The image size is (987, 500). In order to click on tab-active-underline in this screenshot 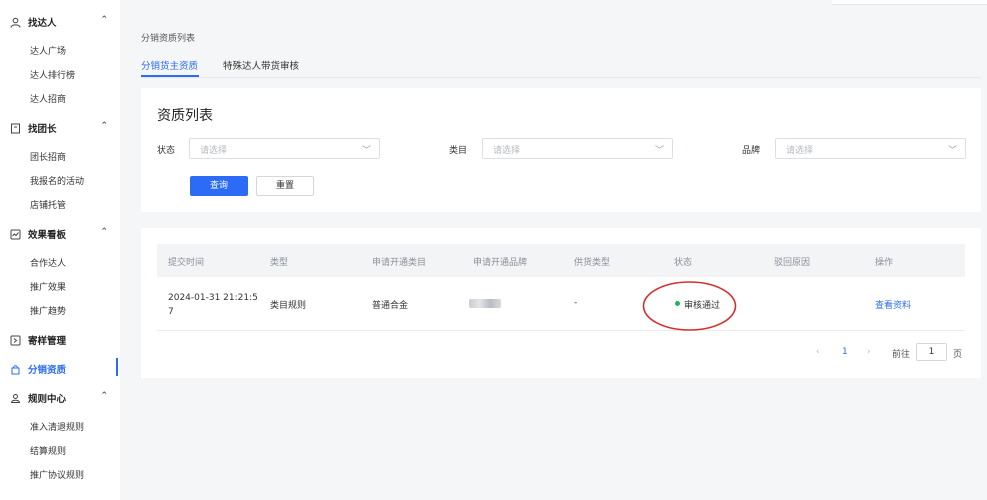, I will do `click(170, 76)`.